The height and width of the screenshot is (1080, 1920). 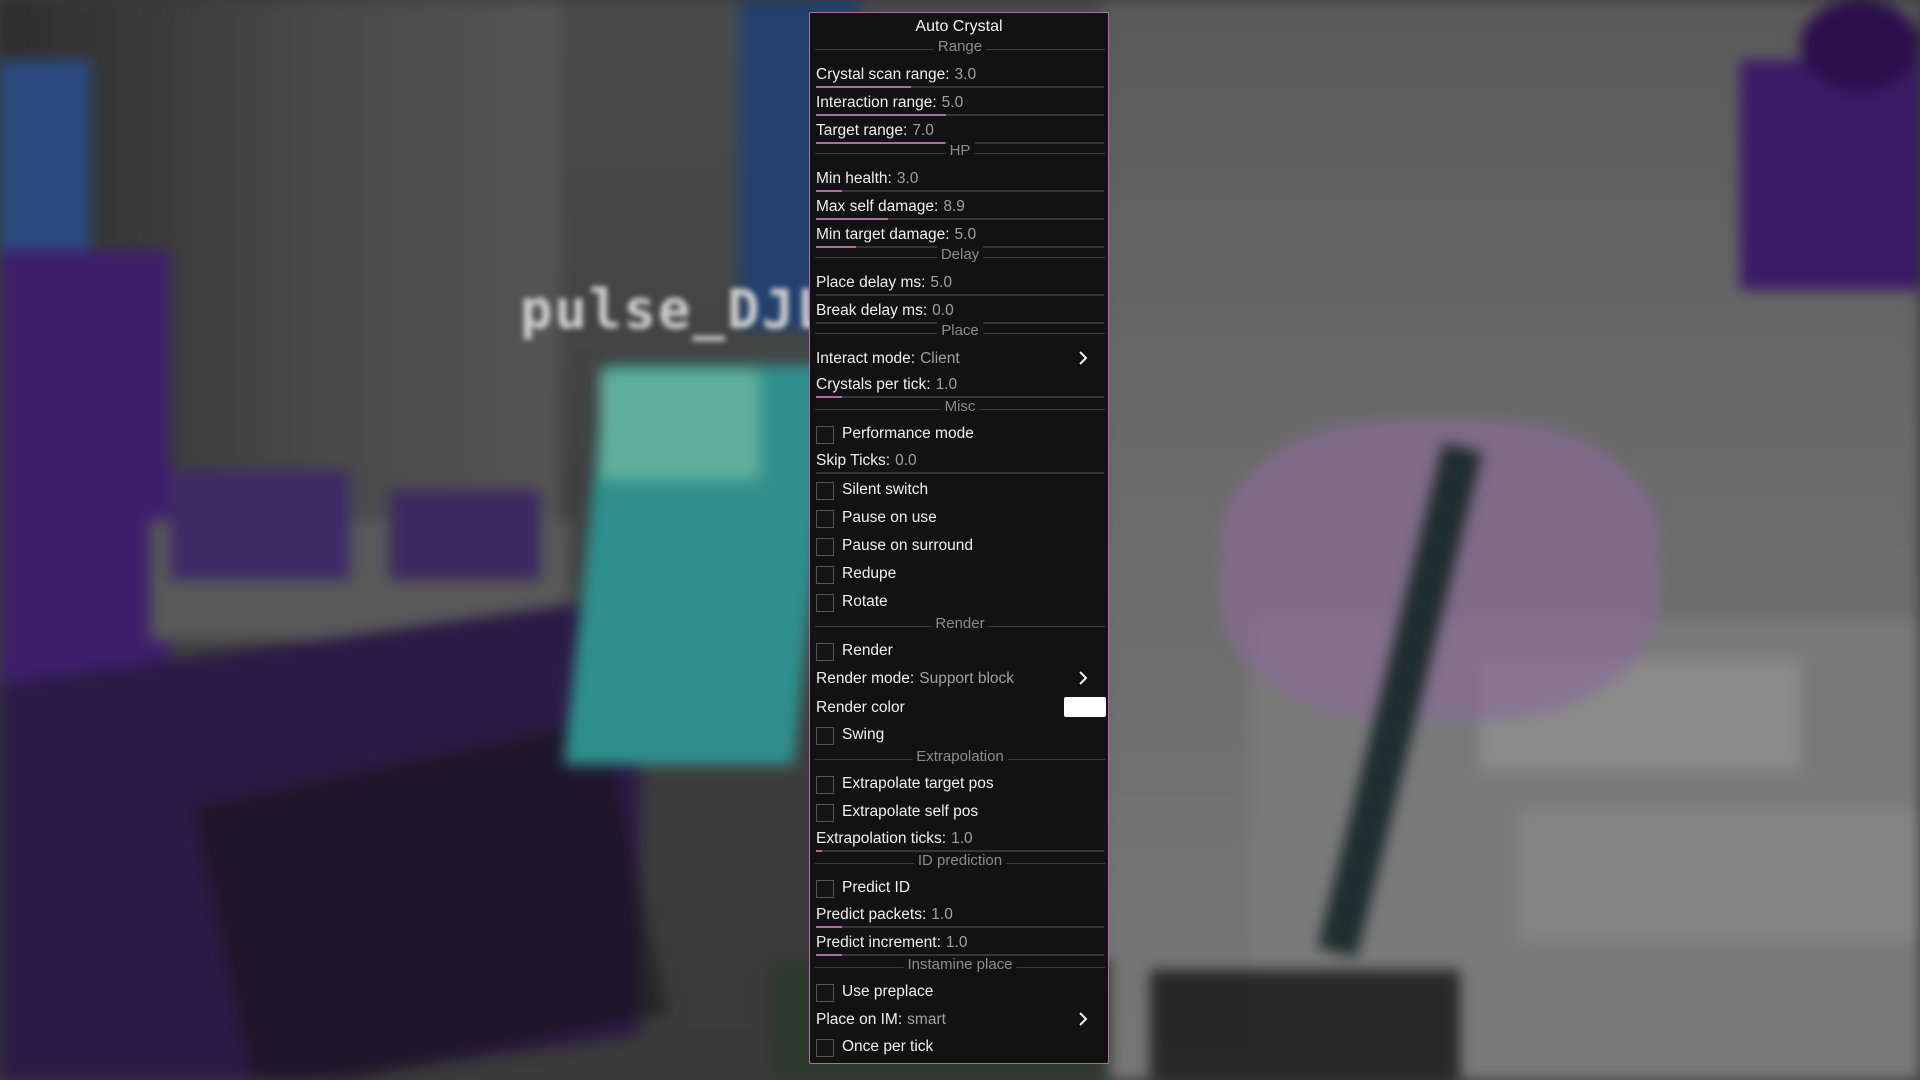 I want to click on interact-mode-selector: Interact mode: Client, so click(x=960, y=360).